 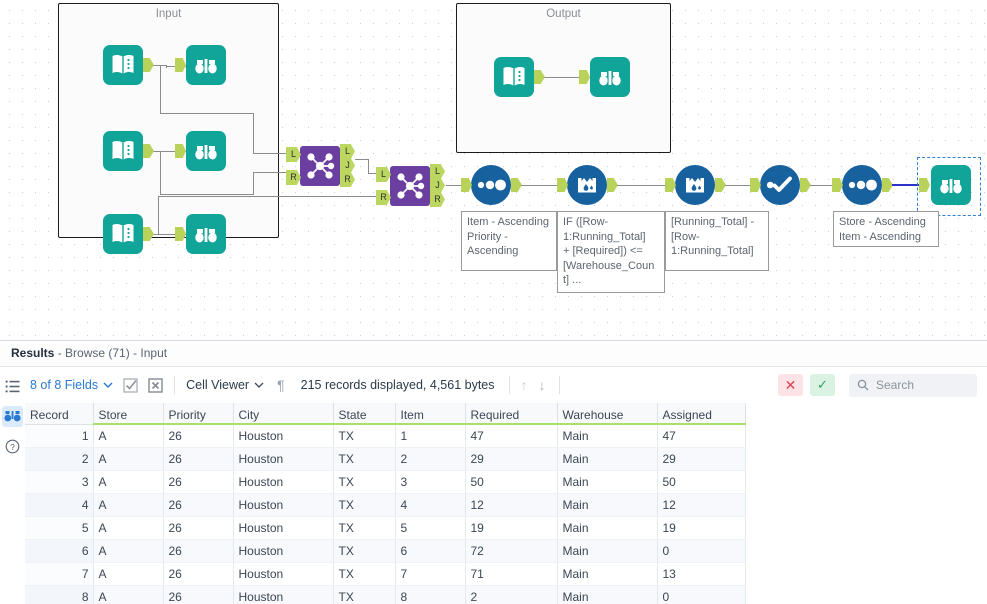 What do you see at coordinates (511, 574) in the screenshot?
I see `table-cell: 71` at bounding box center [511, 574].